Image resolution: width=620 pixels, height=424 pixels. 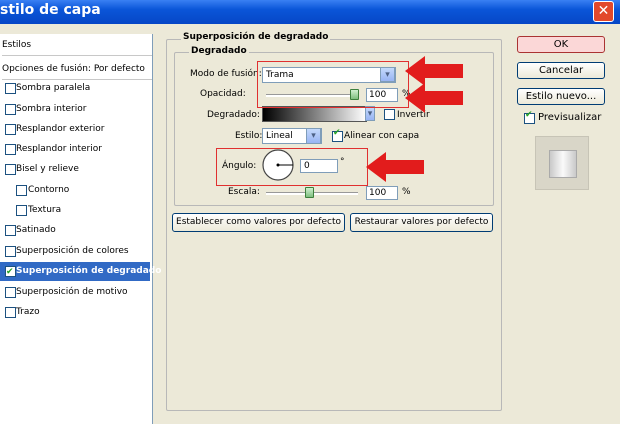 I want to click on style-item-label: Trazo, so click(x=28, y=312).